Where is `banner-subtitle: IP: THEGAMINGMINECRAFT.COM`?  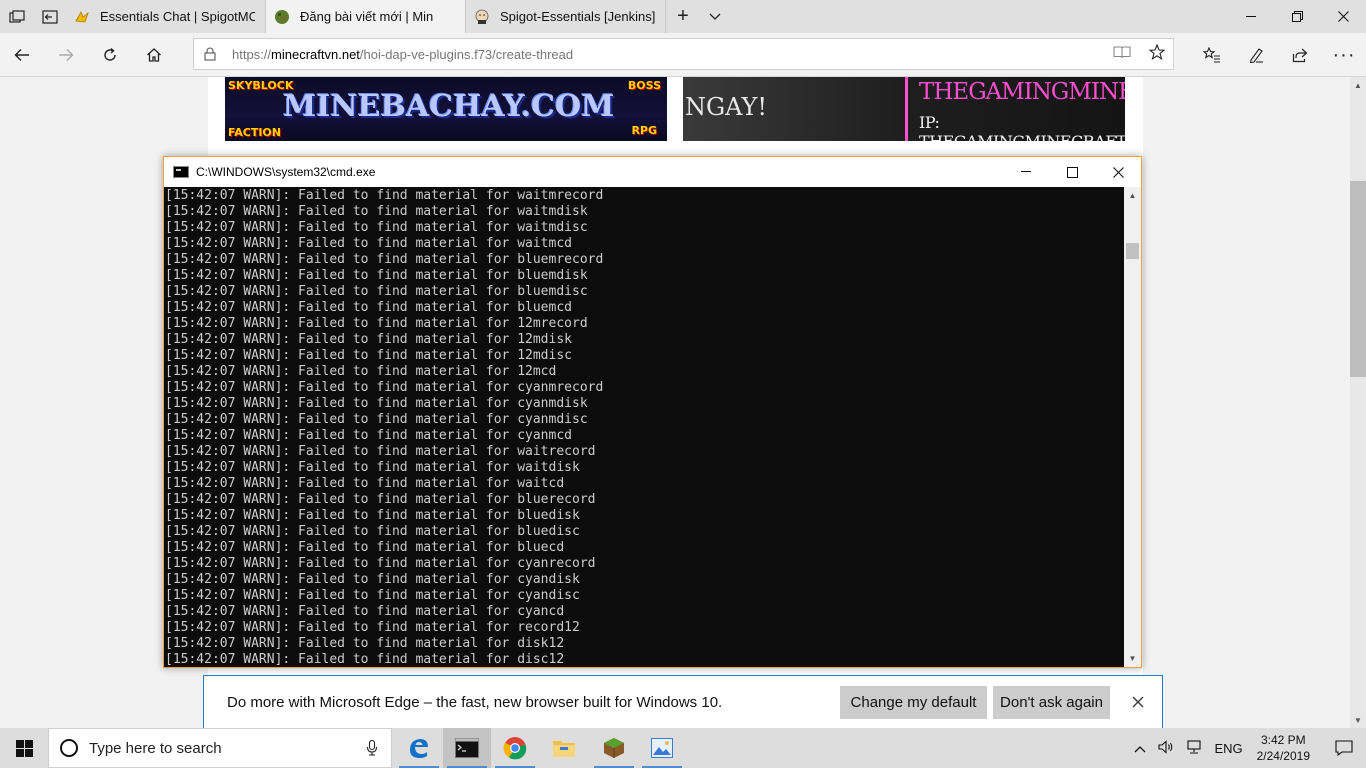 banner-subtitle: IP: THEGAMINGMINECRAFT.COM is located at coordinates (1022, 127).